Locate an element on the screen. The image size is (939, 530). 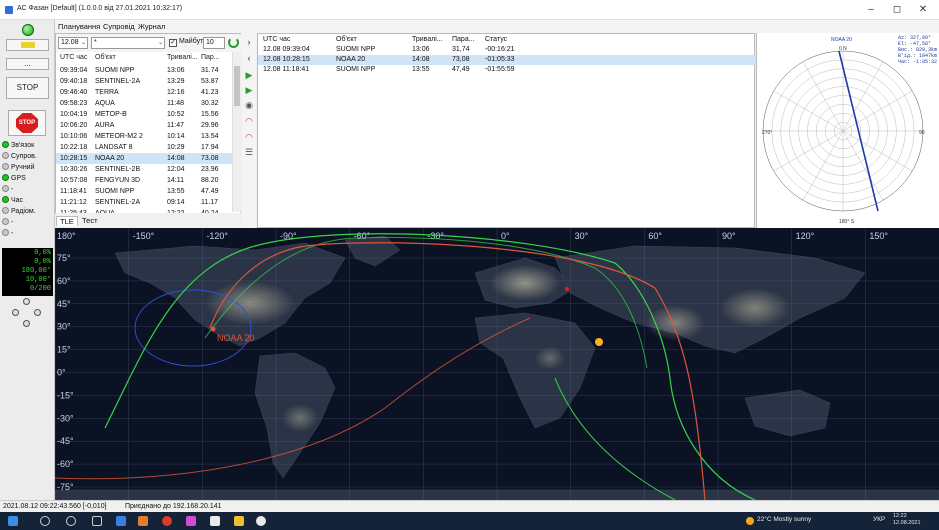
readout-line: 0,0% is located at coordinates (42, 253).